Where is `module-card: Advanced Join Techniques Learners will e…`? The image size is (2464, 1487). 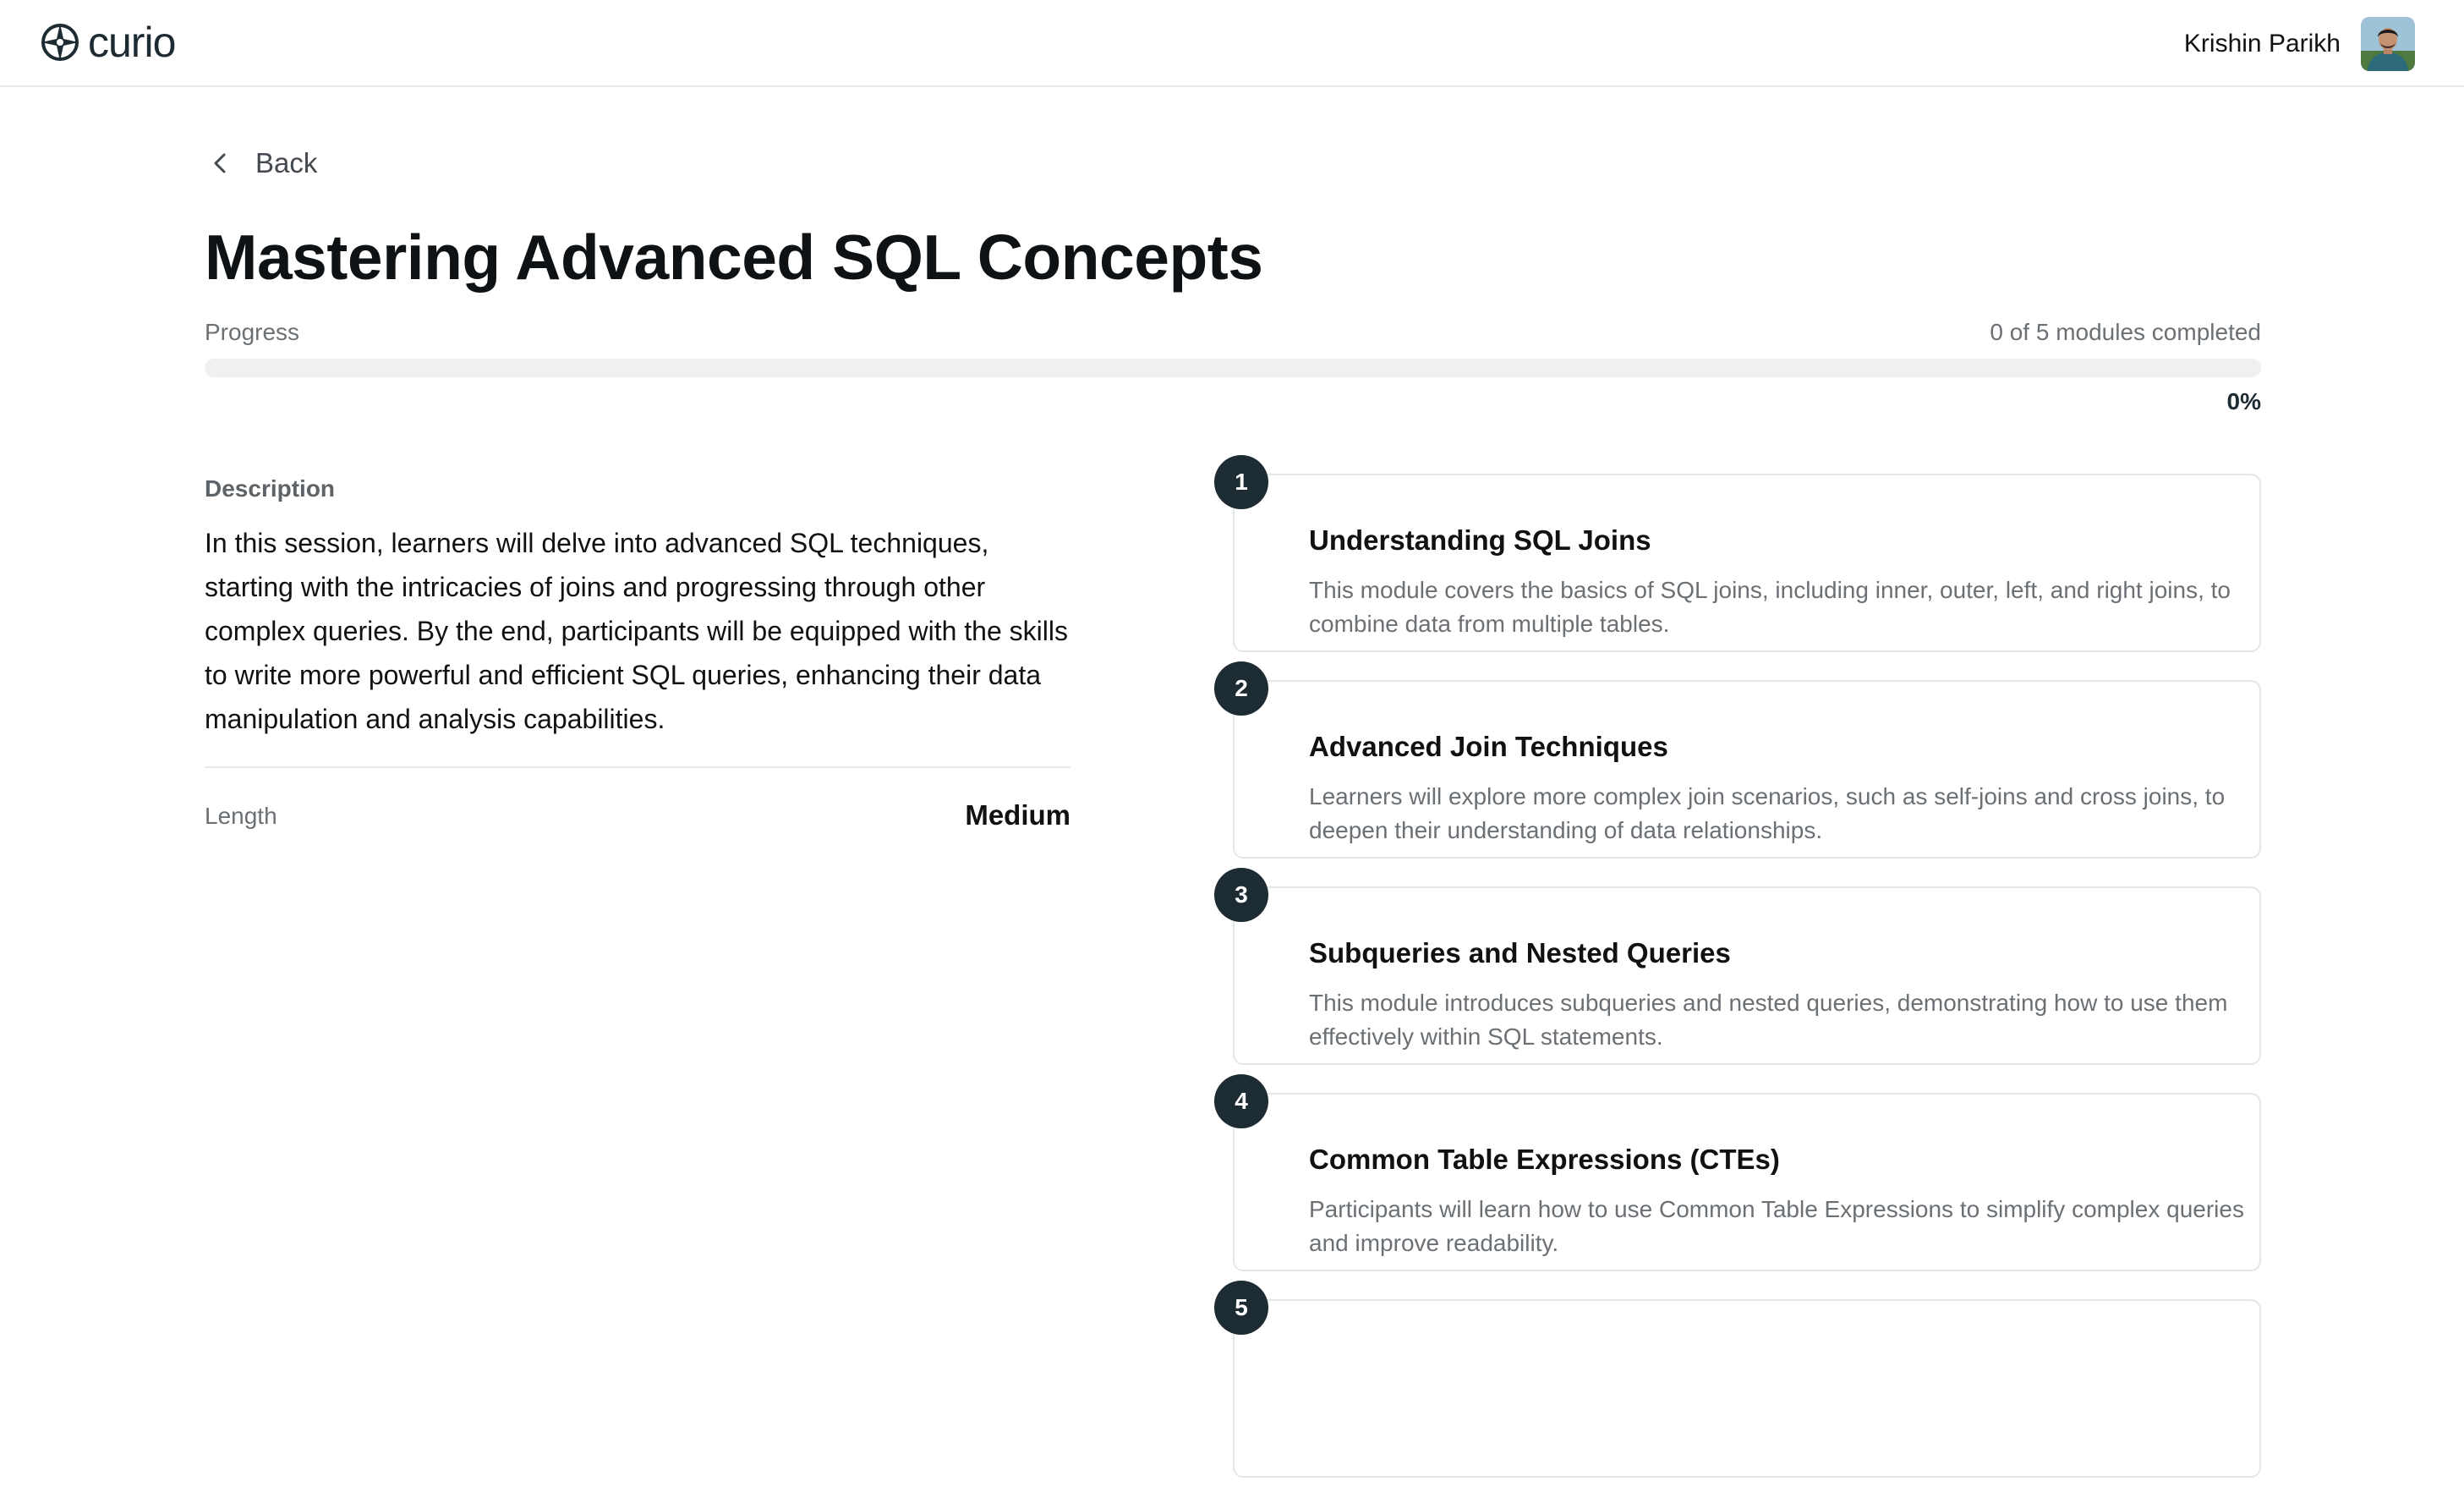
module-card: Advanced Join Techniques Learners will e… is located at coordinates (1747, 769).